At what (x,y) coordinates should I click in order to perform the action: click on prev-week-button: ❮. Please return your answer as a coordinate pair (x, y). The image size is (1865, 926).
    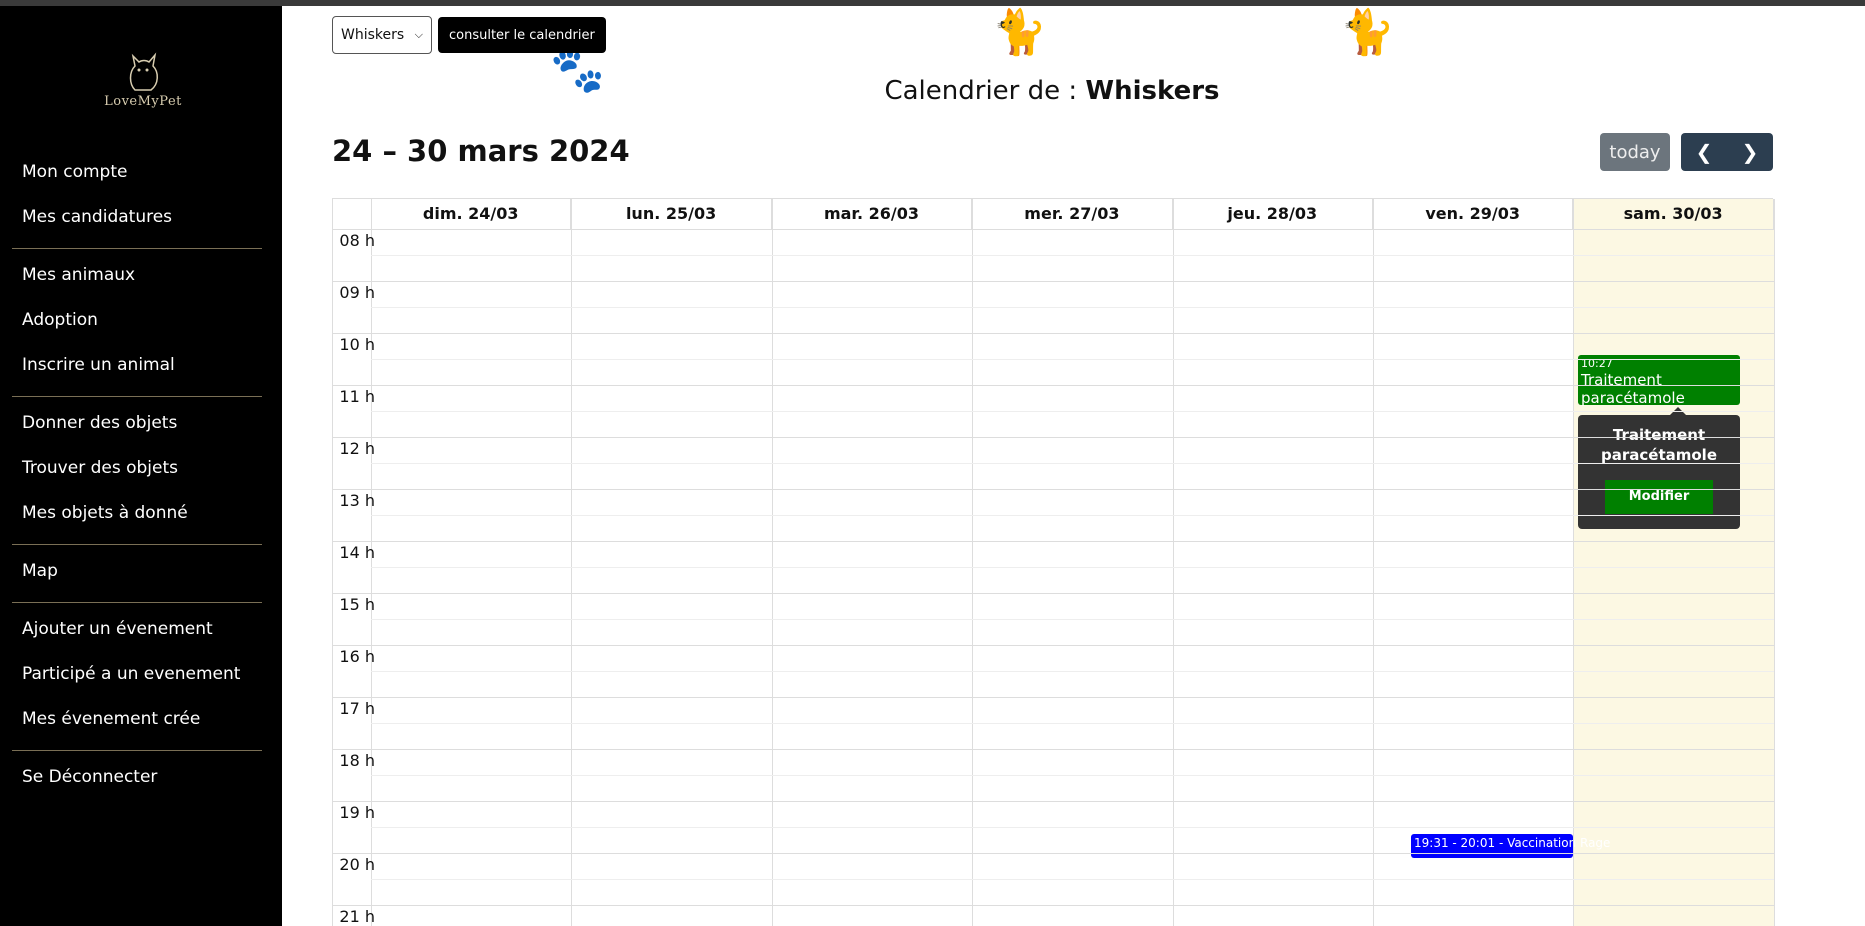
    Looking at the image, I should click on (1704, 152).